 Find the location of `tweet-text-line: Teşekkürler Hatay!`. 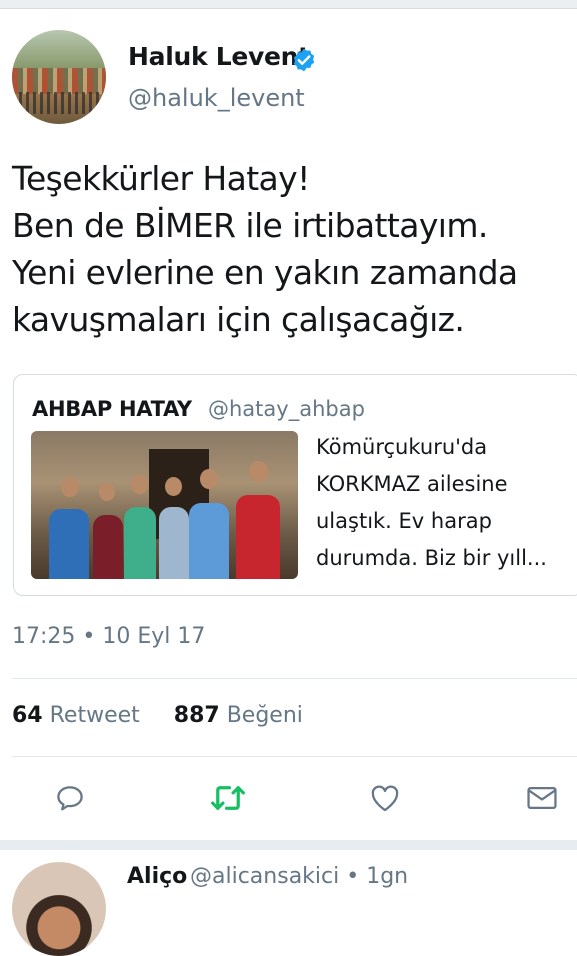

tweet-text-line: Teşekkürler Hatay! is located at coordinates (161, 178).